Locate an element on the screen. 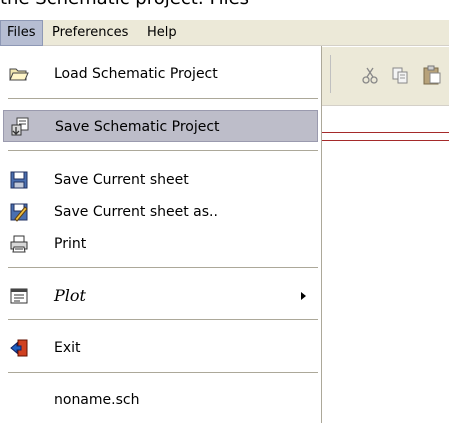  main-toolbar is located at coordinates (385, 76).